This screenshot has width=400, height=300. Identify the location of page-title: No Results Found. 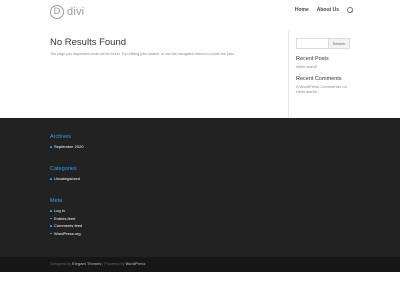
(88, 42).